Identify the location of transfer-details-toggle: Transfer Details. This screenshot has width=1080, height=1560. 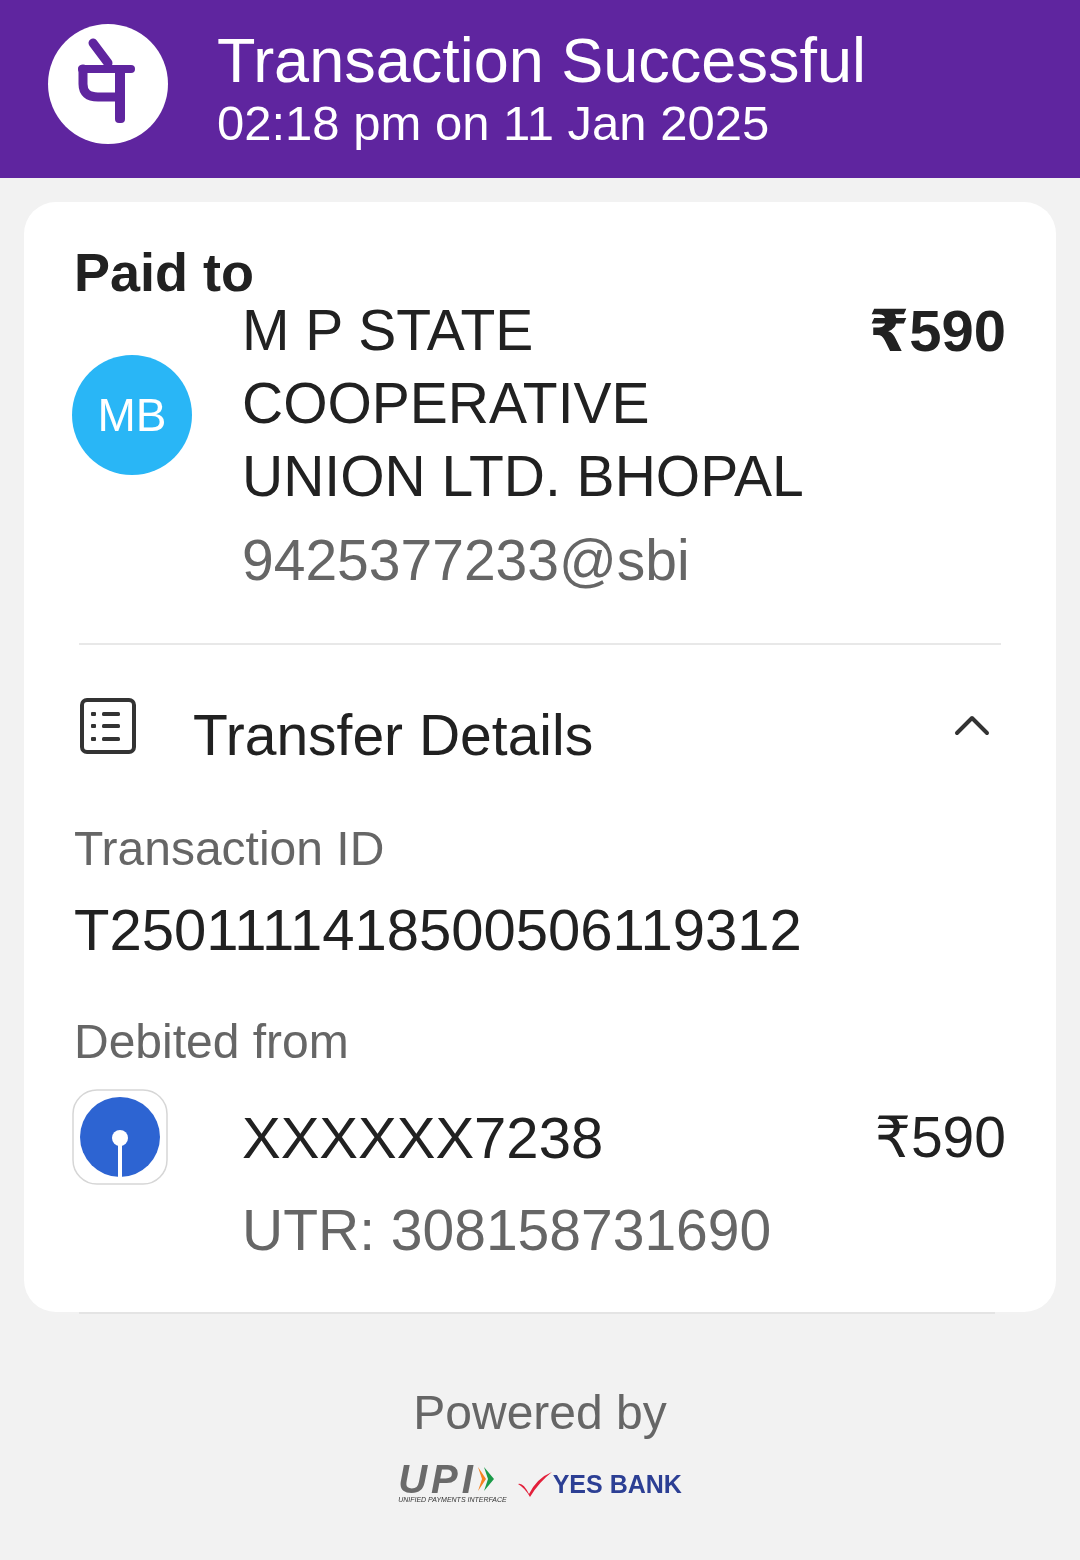
(540, 730).